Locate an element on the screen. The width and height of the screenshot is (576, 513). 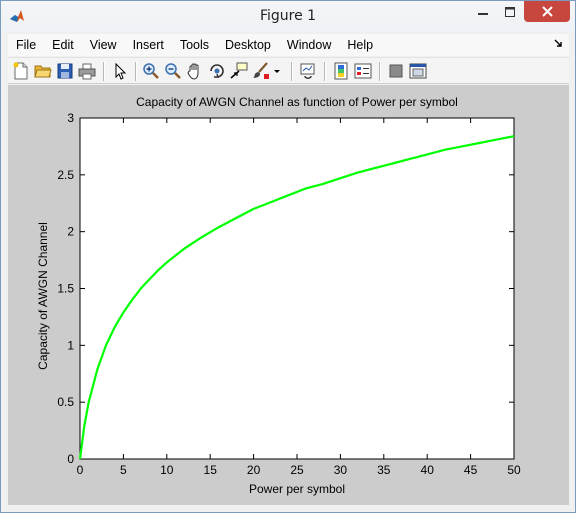
x-tick-label: 10 is located at coordinates (167, 470).